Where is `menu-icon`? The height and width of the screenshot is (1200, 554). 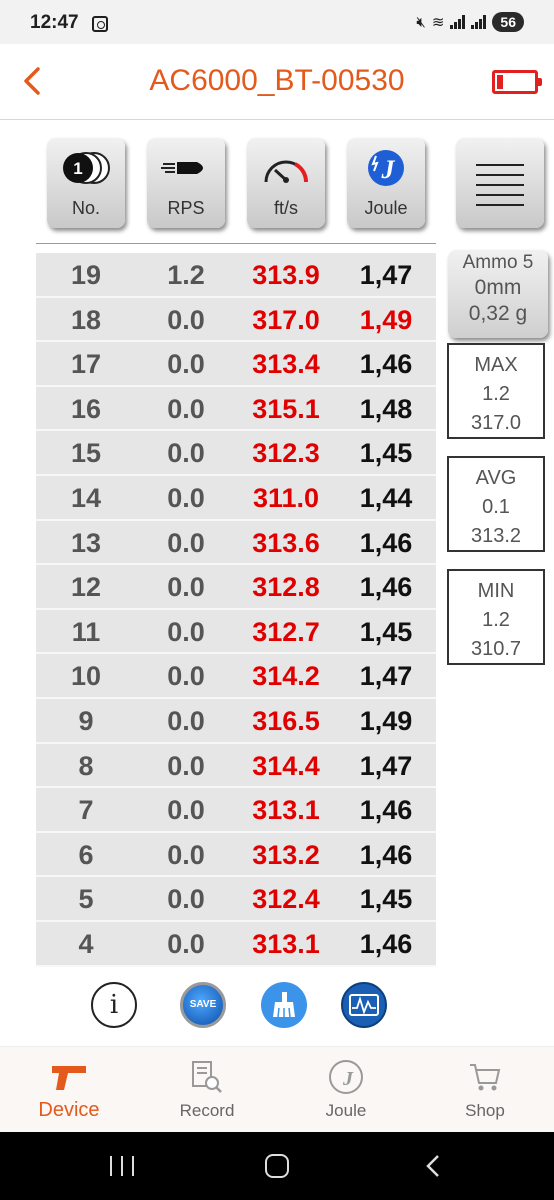
menu-icon is located at coordinates (500, 189).